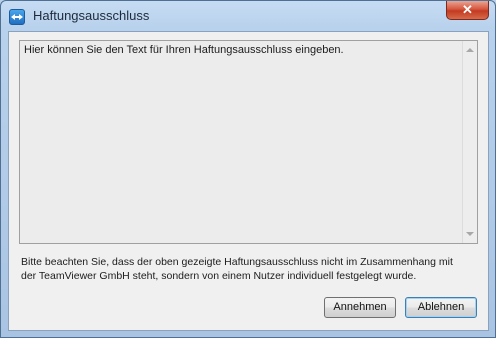  What do you see at coordinates (91, 15) in the screenshot?
I see `window-title: Haftungsausschluss` at bounding box center [91, 15].